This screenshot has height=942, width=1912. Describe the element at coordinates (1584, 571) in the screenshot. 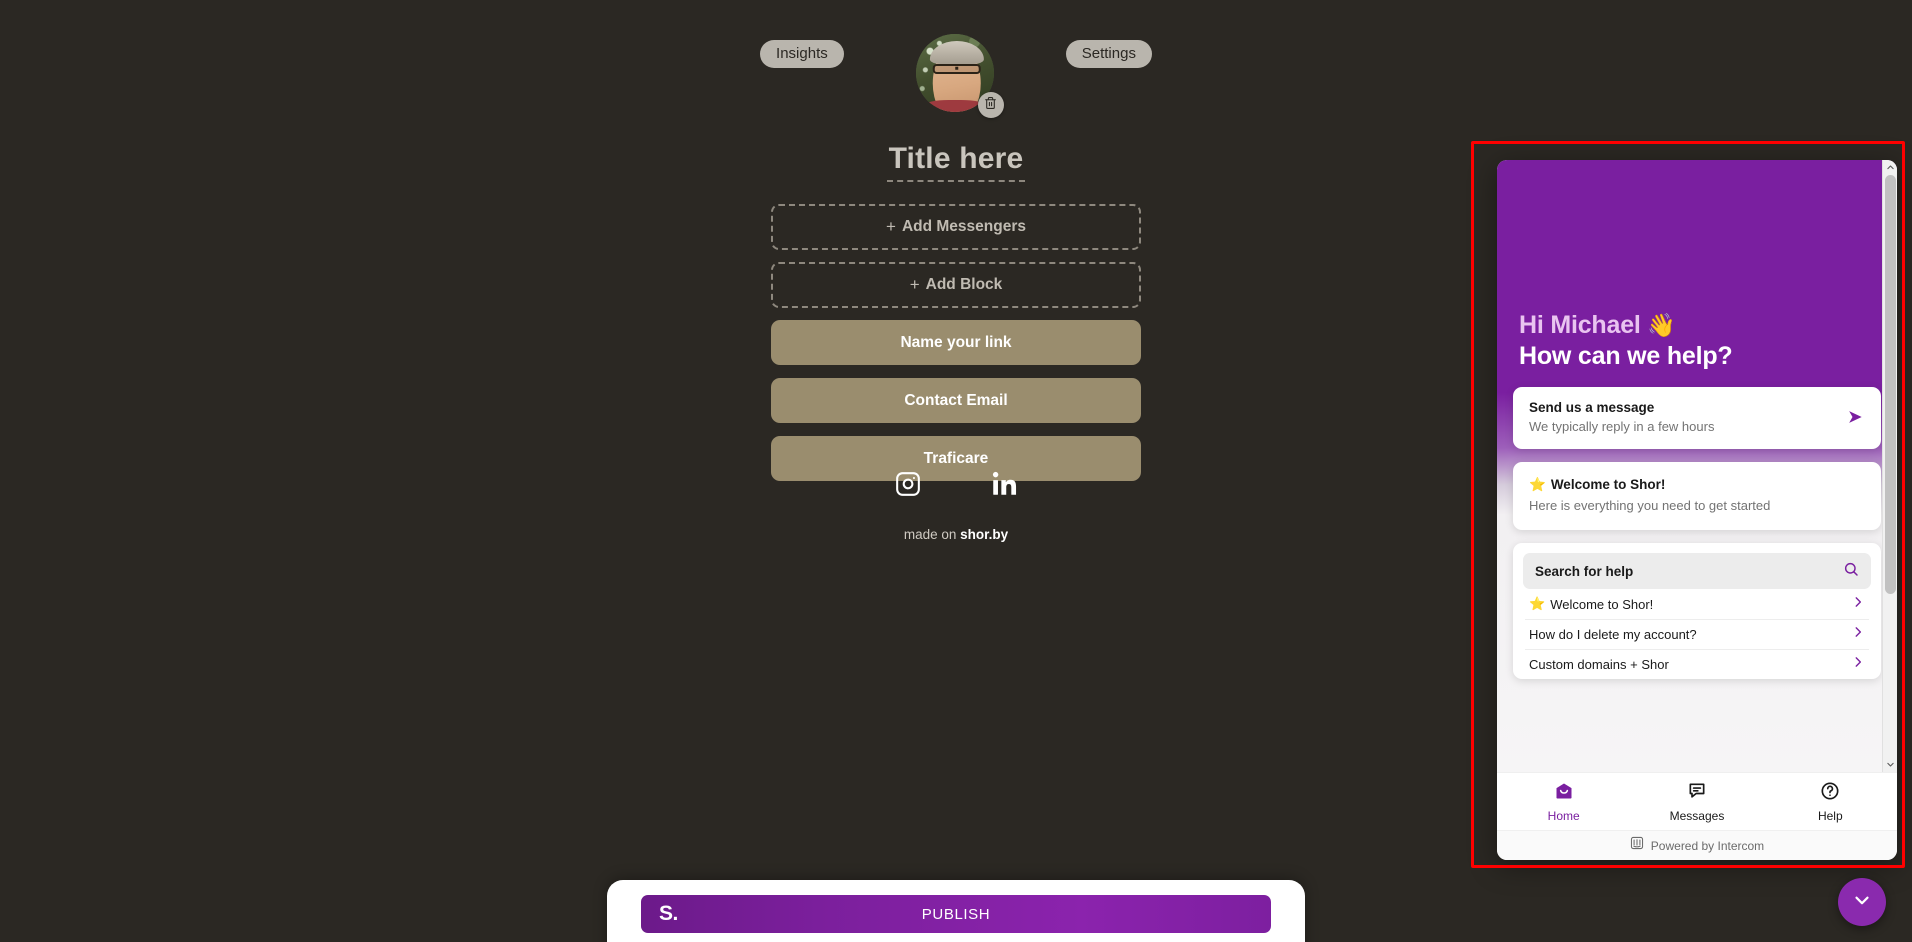

I see `search-placeholder: Search for help` at that location.